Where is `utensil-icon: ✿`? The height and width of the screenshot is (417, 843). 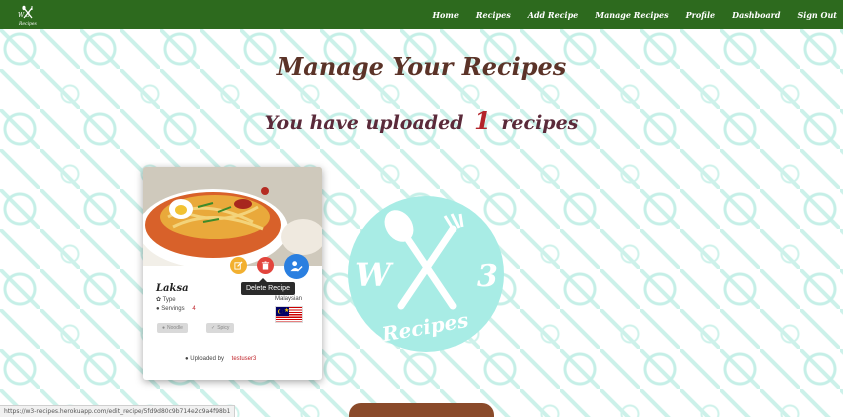 utensil-icon: ✿ is located at coordinates (159, 300).